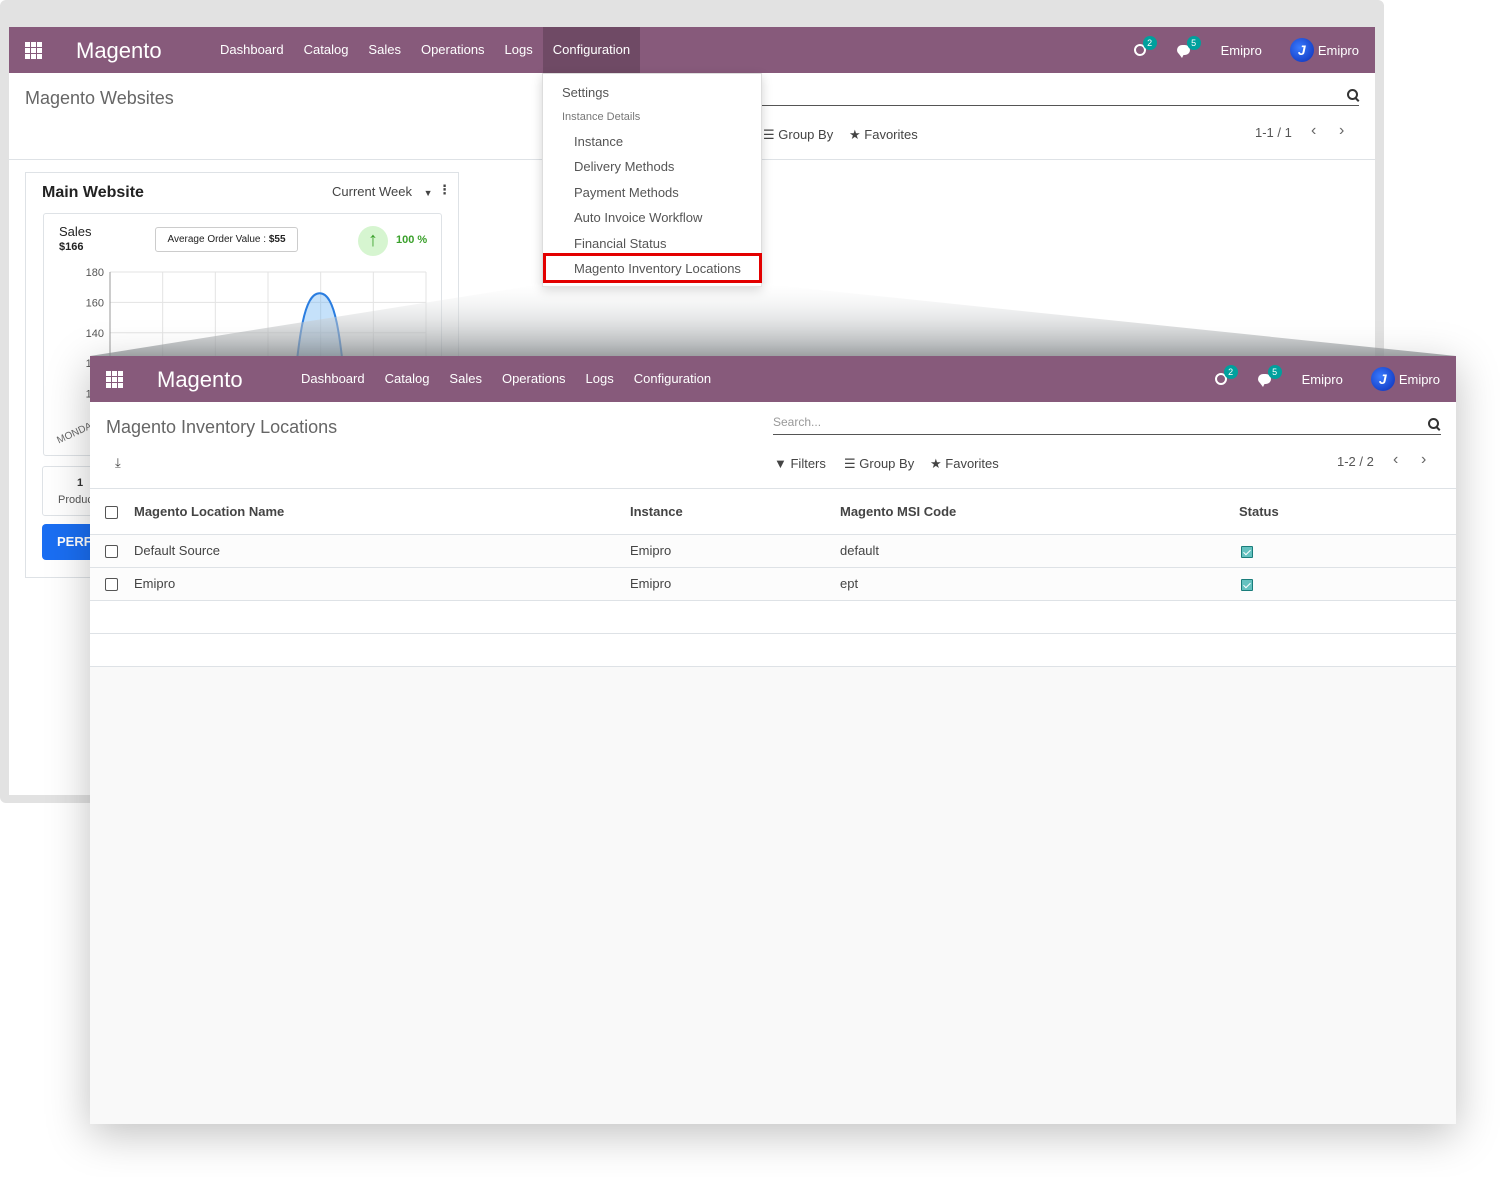 The image size is (1500, 1177). What do you see at coordinates (200, 379) in the screenshot?
I see `app-brand: Magento` at bounding box center [200, 379].